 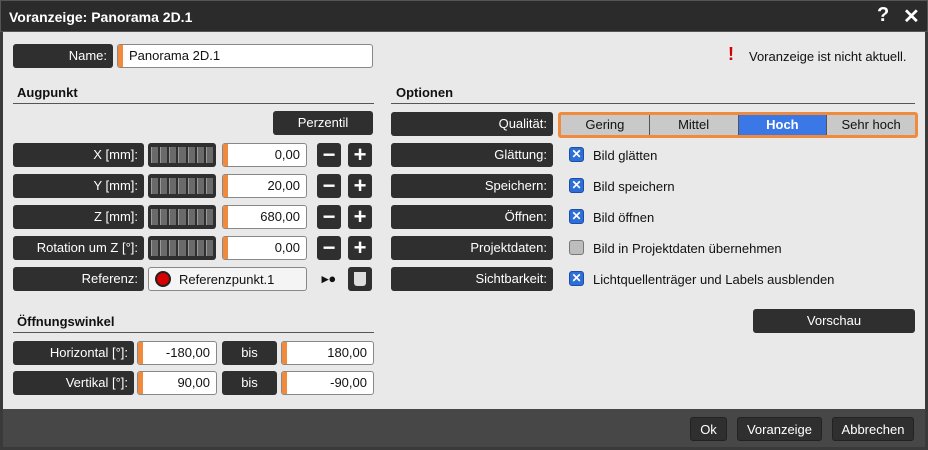 I want to click on rotation-slider, so click(x=182, y=248).